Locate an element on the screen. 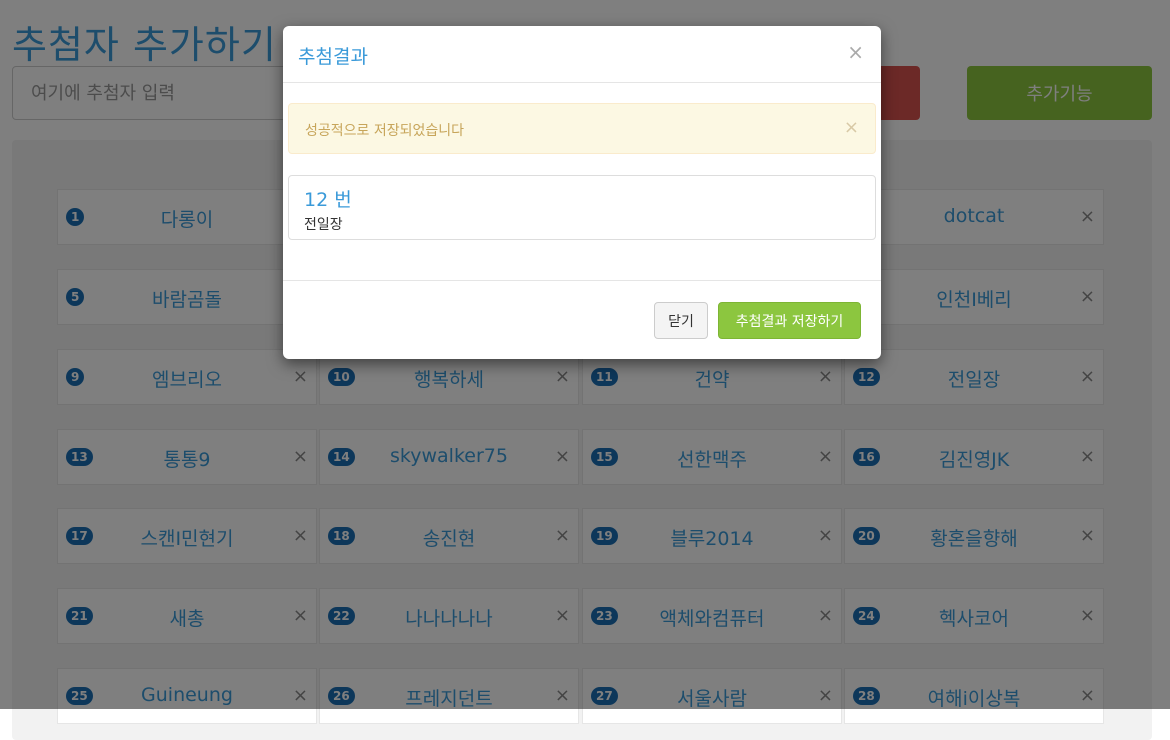 The image size is (1170, 740). result-card: 12 번 전일장 is located at coordinates (582, 207).